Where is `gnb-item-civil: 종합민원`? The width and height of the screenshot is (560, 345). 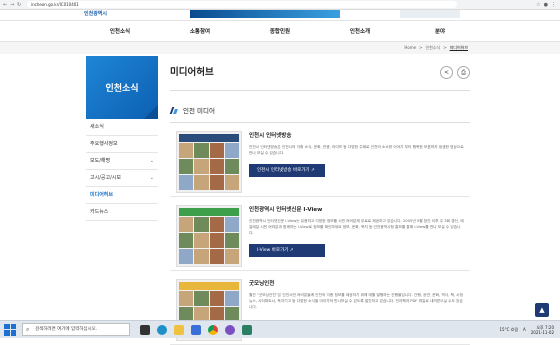
gnb-item-civil: 종합민원 is located at coordinates (280, 31).